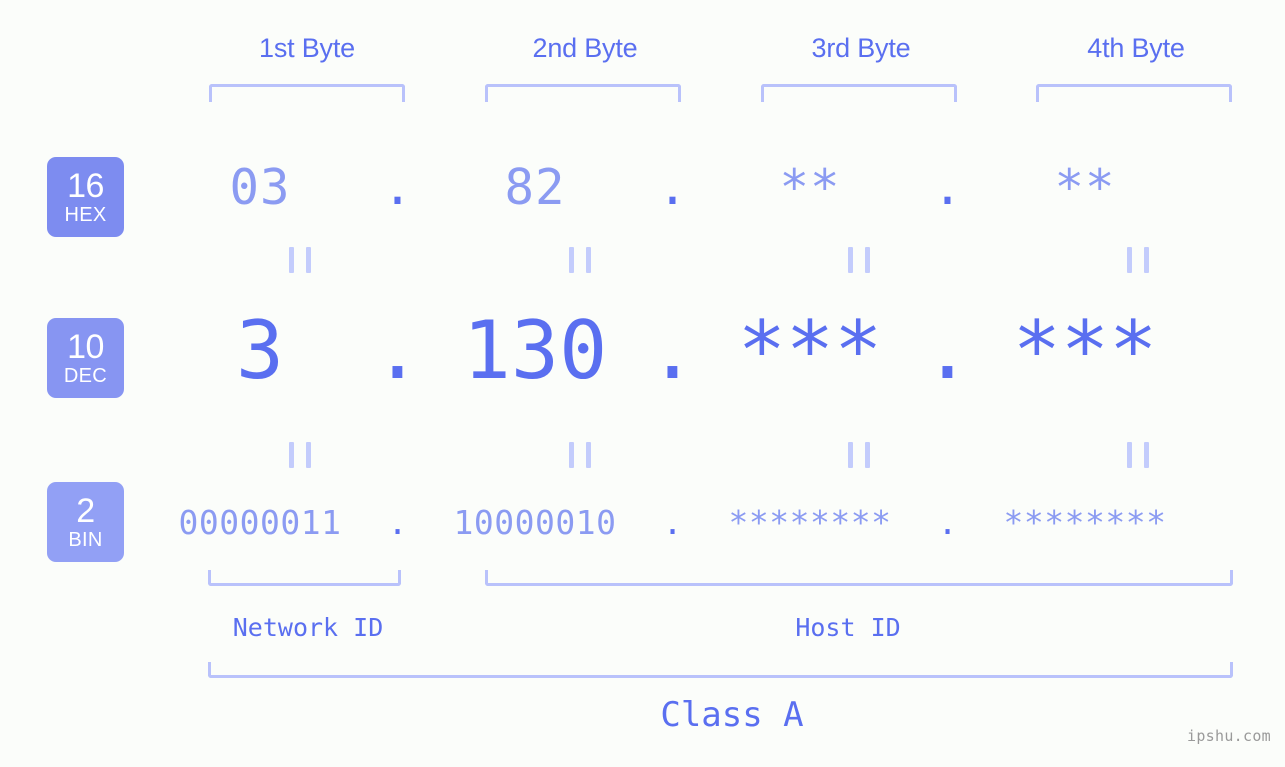 This screenshot has height=767, width=1285. Describe the element at coordinates (304, 578) in the screenshot. I see `network-id-bracket` at that location.